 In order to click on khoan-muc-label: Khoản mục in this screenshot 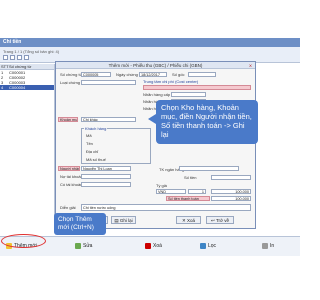, I will do `click(68, 119)`.